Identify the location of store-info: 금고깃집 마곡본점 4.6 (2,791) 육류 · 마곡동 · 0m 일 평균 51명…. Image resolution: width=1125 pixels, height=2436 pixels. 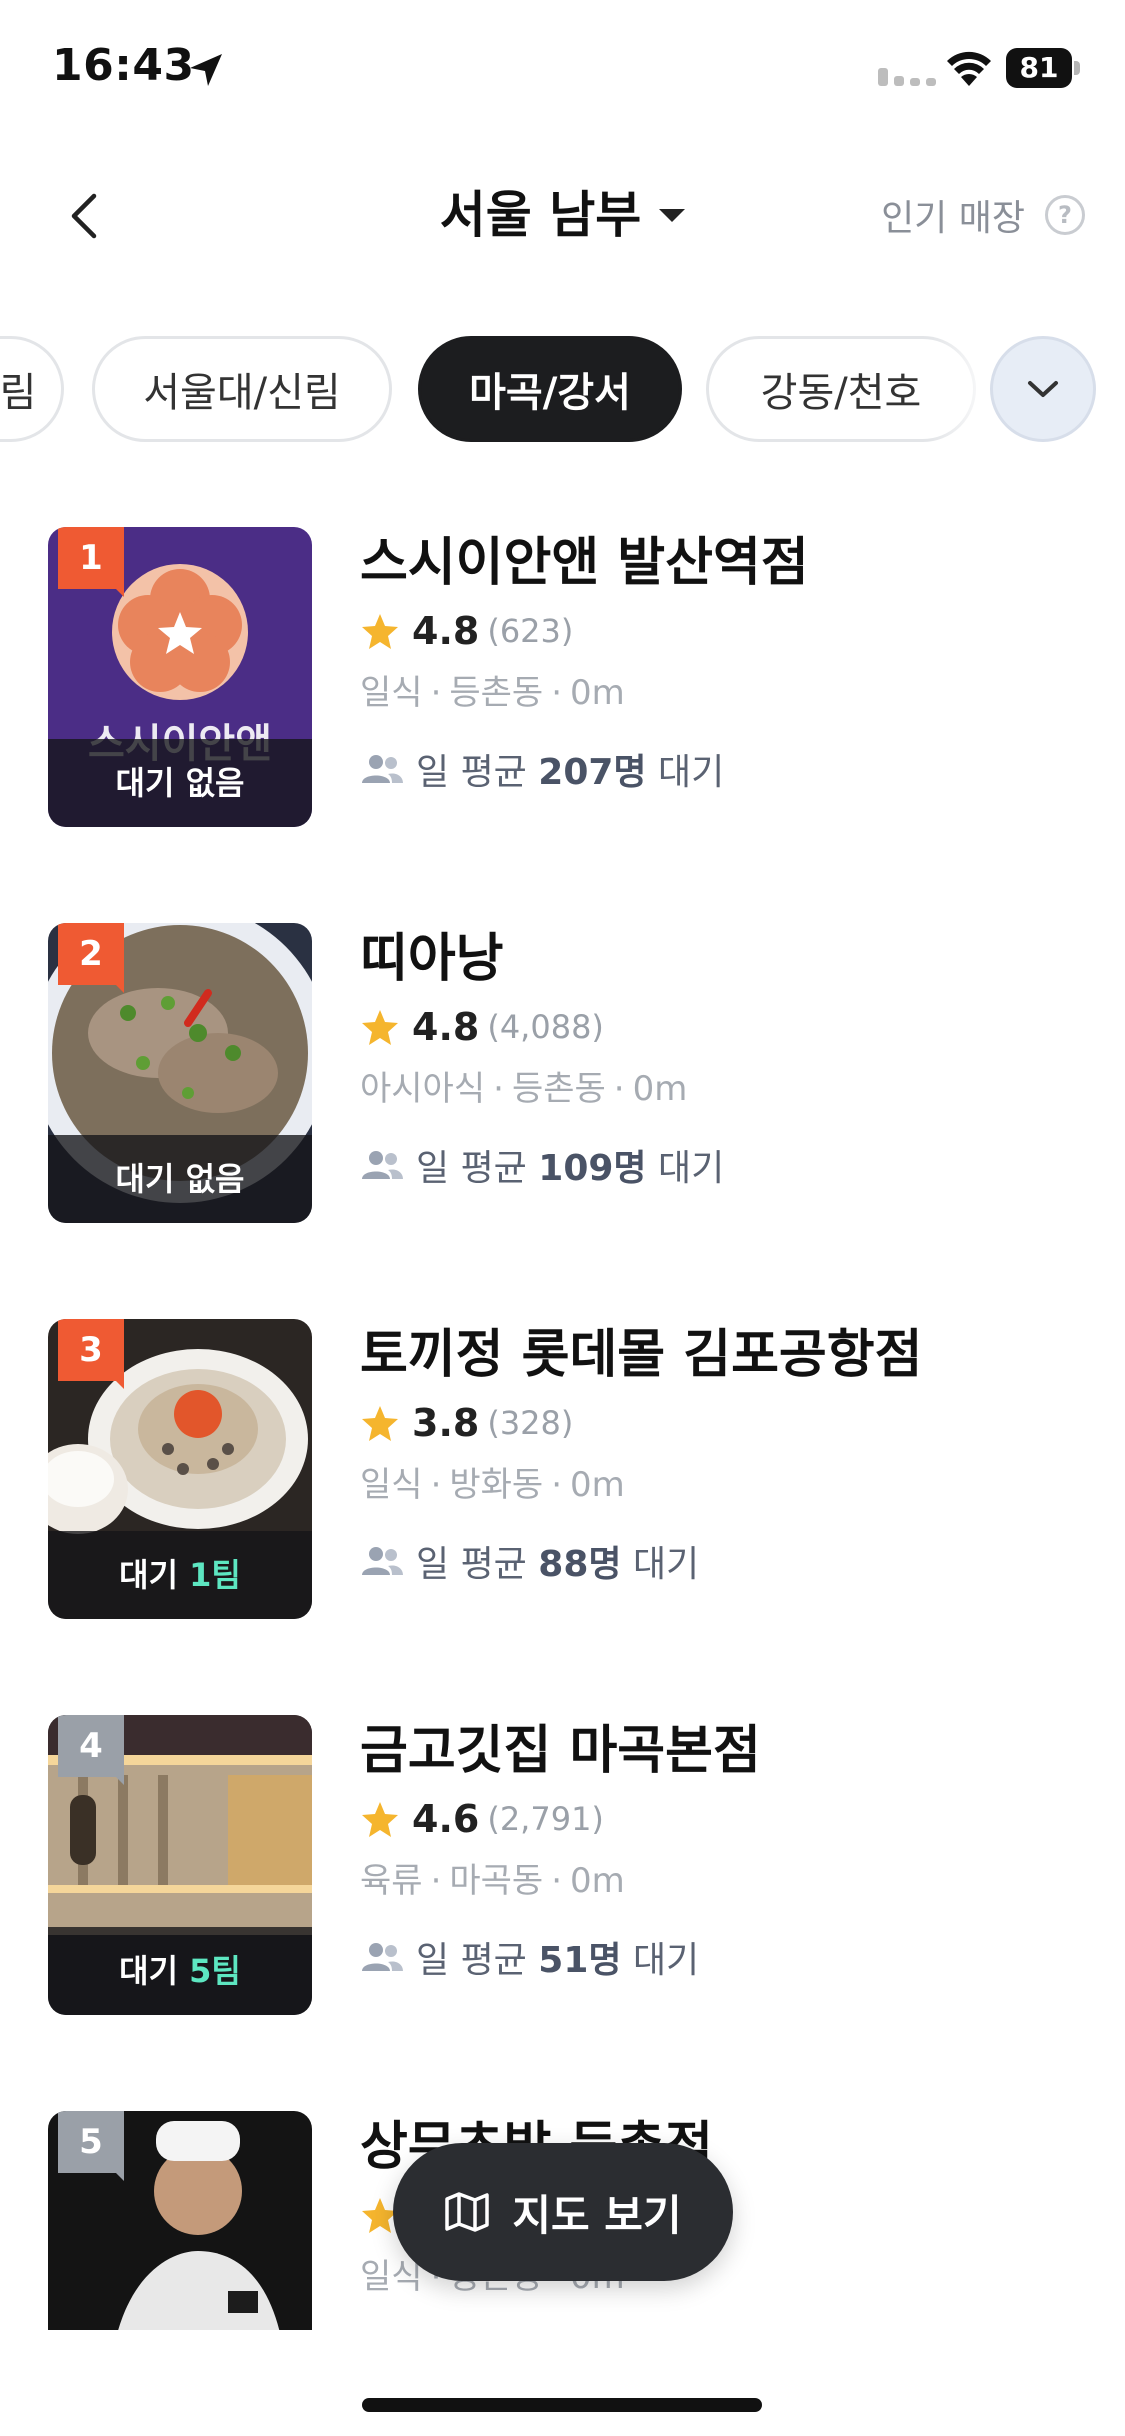
(730, 1851).